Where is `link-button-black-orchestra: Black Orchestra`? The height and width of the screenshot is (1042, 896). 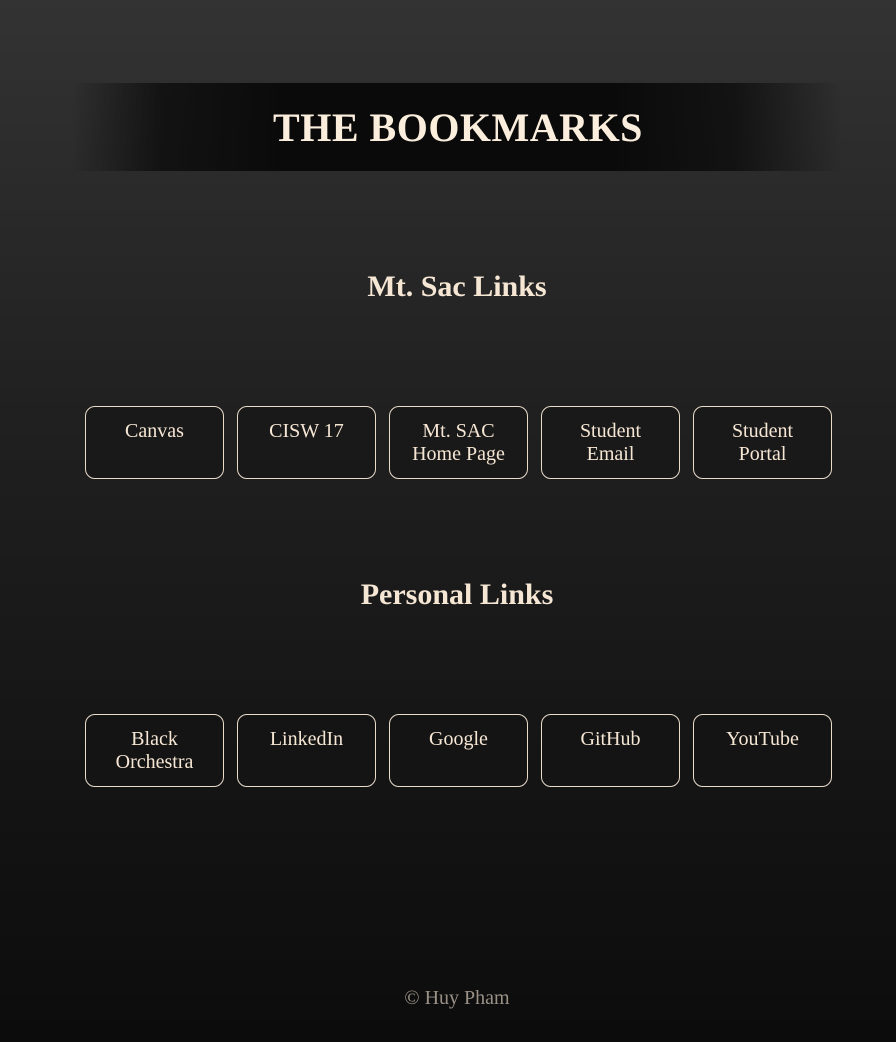
link-button-black-orchestra: Black Orchestra is located at coordinates (154, 750).